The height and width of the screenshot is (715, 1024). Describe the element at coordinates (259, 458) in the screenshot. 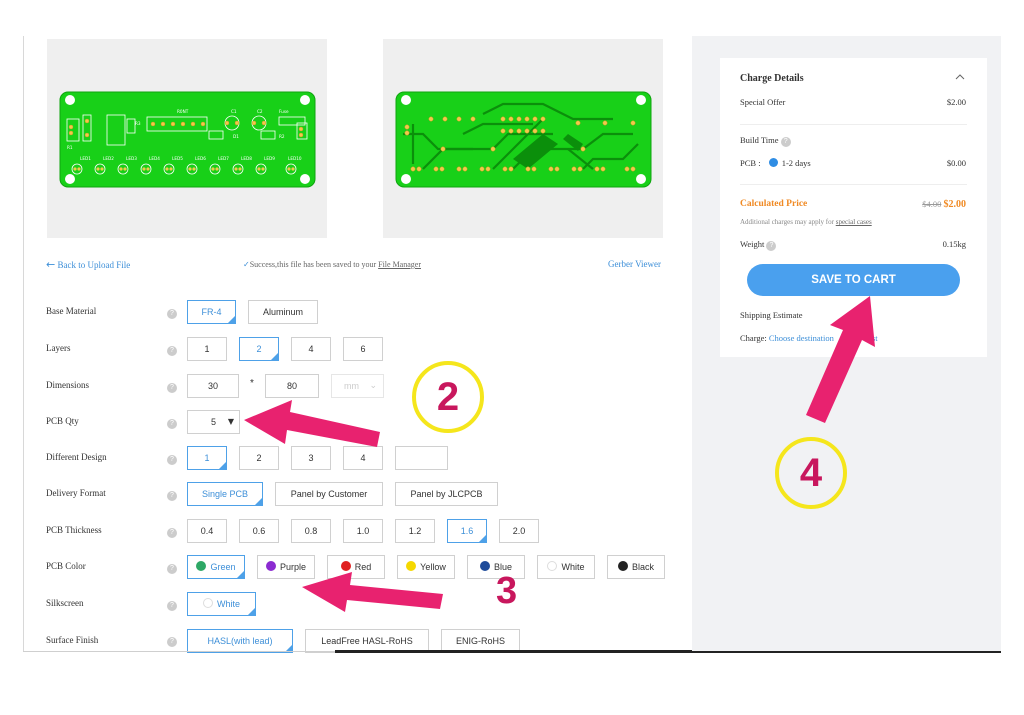

I see `option-design-2: 2` at that location.